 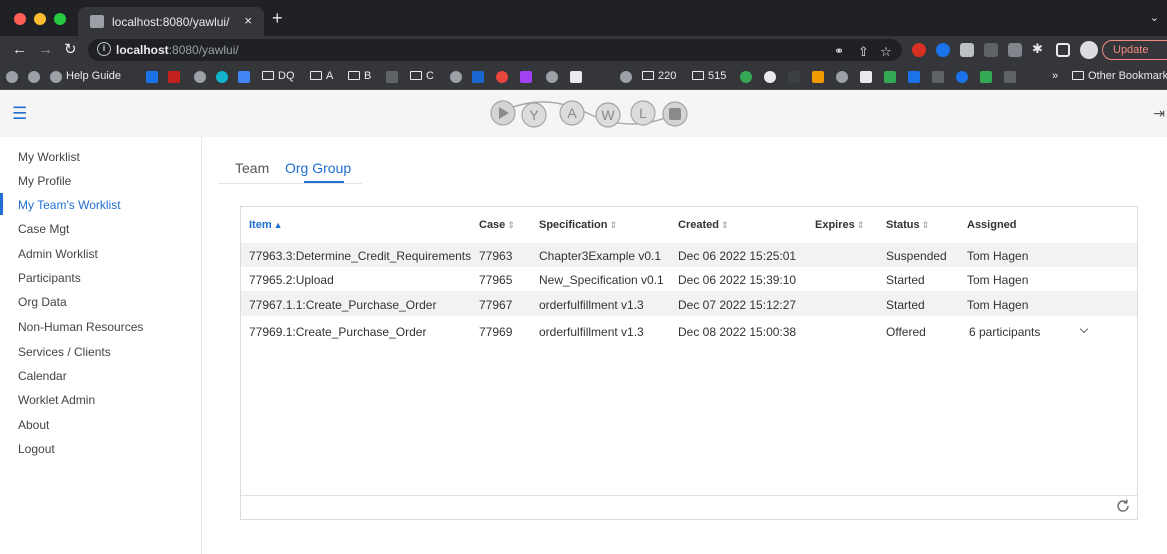 What do you see at coordinates (152, 77) in the screenshot?
I see `bookmark-trello-icon` at bounding box center [152, 77].